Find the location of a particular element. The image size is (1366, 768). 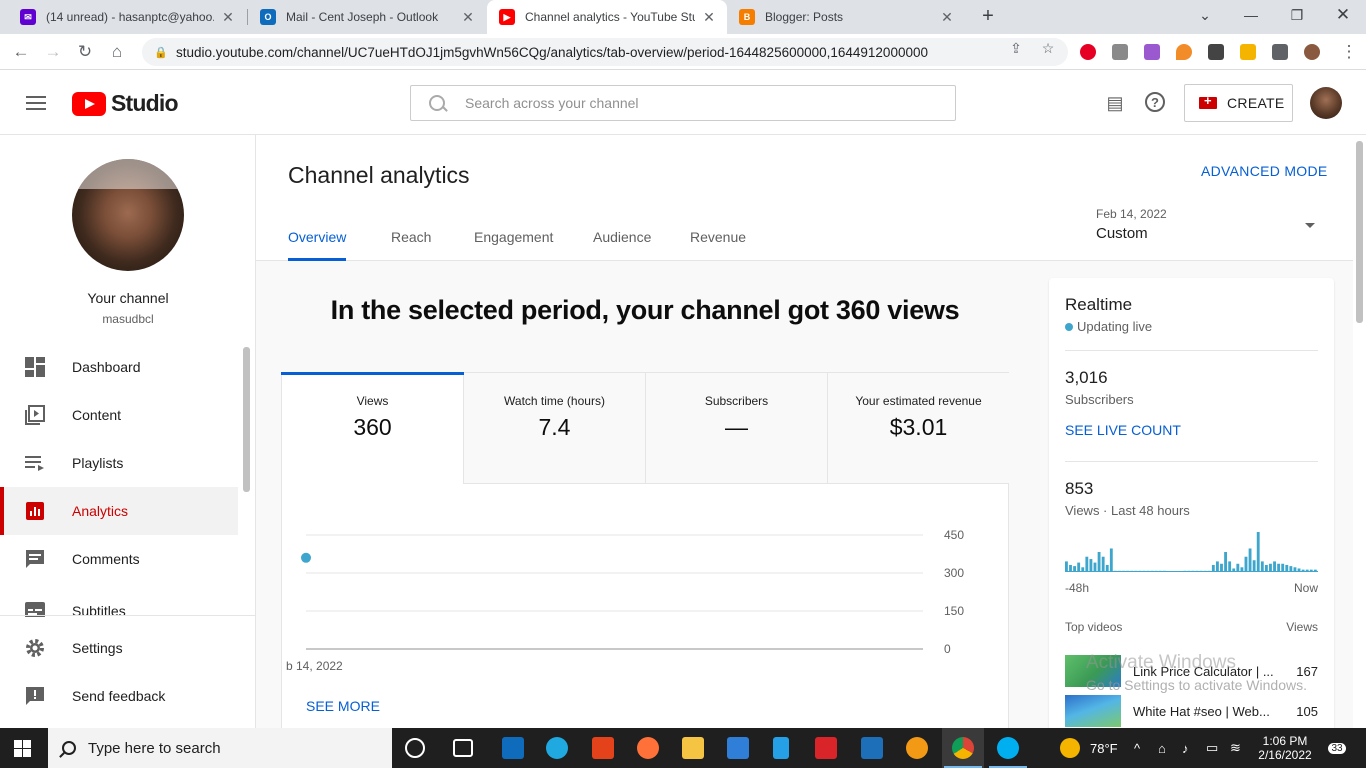

minimize-button: — is located at coordinates (1251, 16).